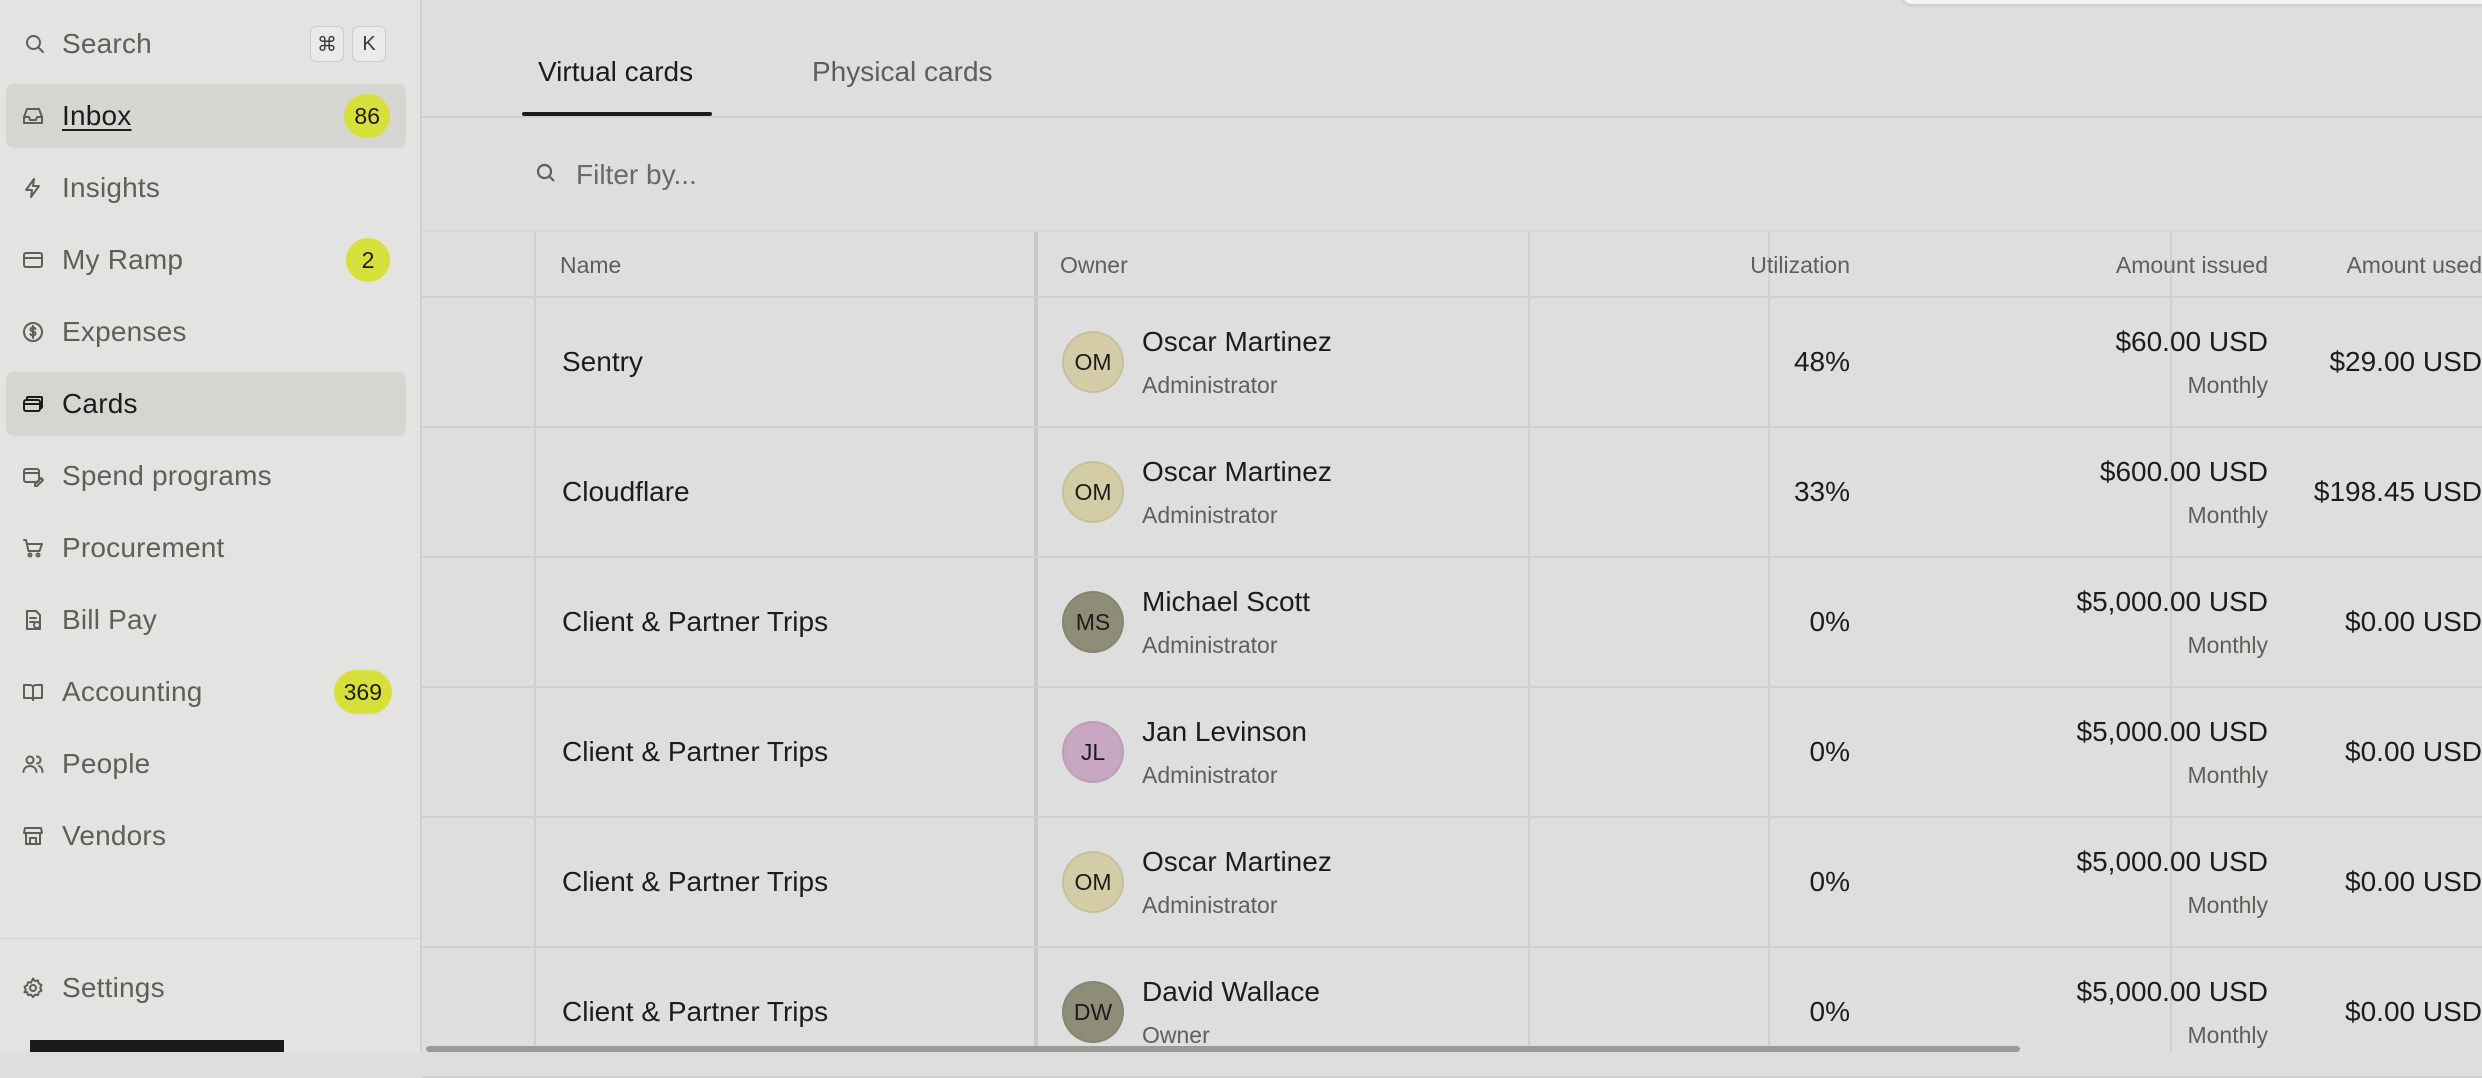  Describe the element at coordinates (113, 987) in the screenshot. I see `sidebar-item-label: Settings` at that location.